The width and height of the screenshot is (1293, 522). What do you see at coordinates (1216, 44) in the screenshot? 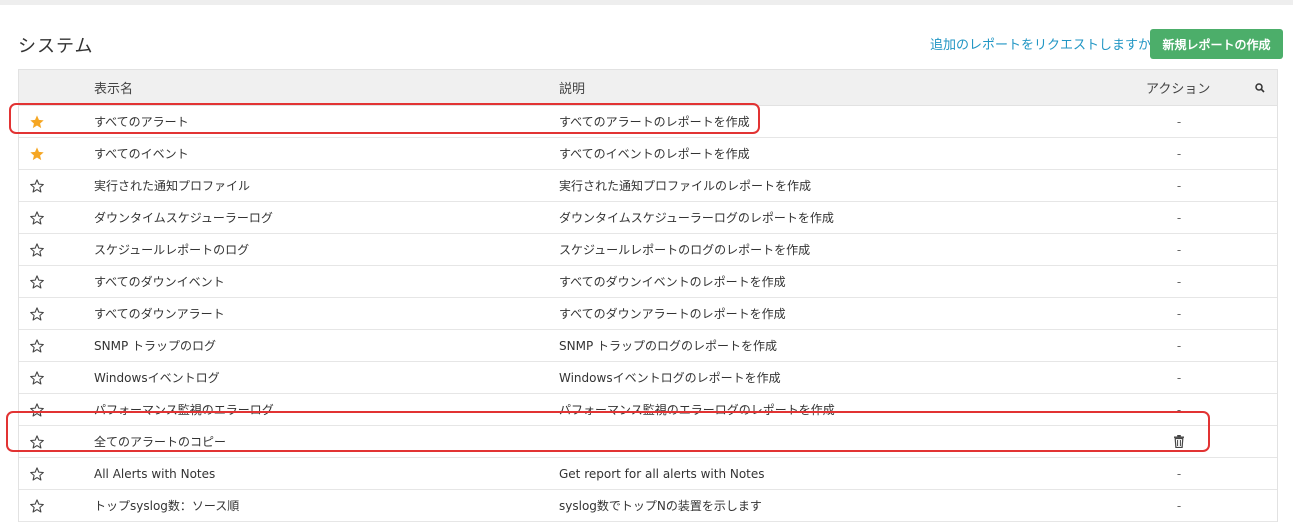
I see `new-report-button: 新規レポートの作成` at bounding box center [1216, 44].